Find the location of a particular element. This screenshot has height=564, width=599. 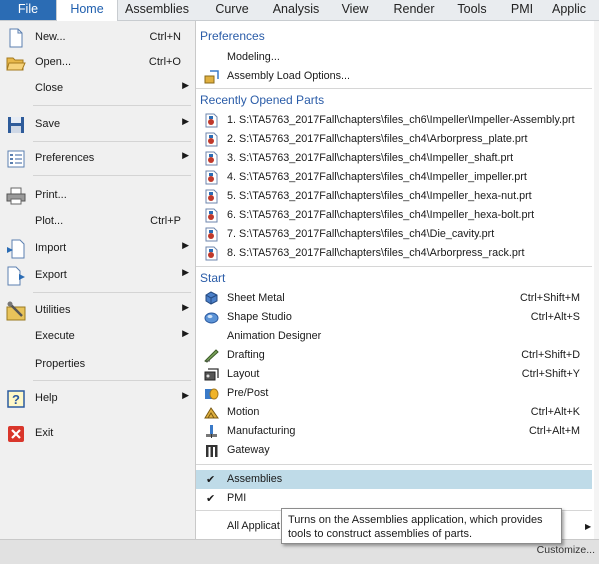

menu-item-label: Exit is located at coordinates (44, 433).